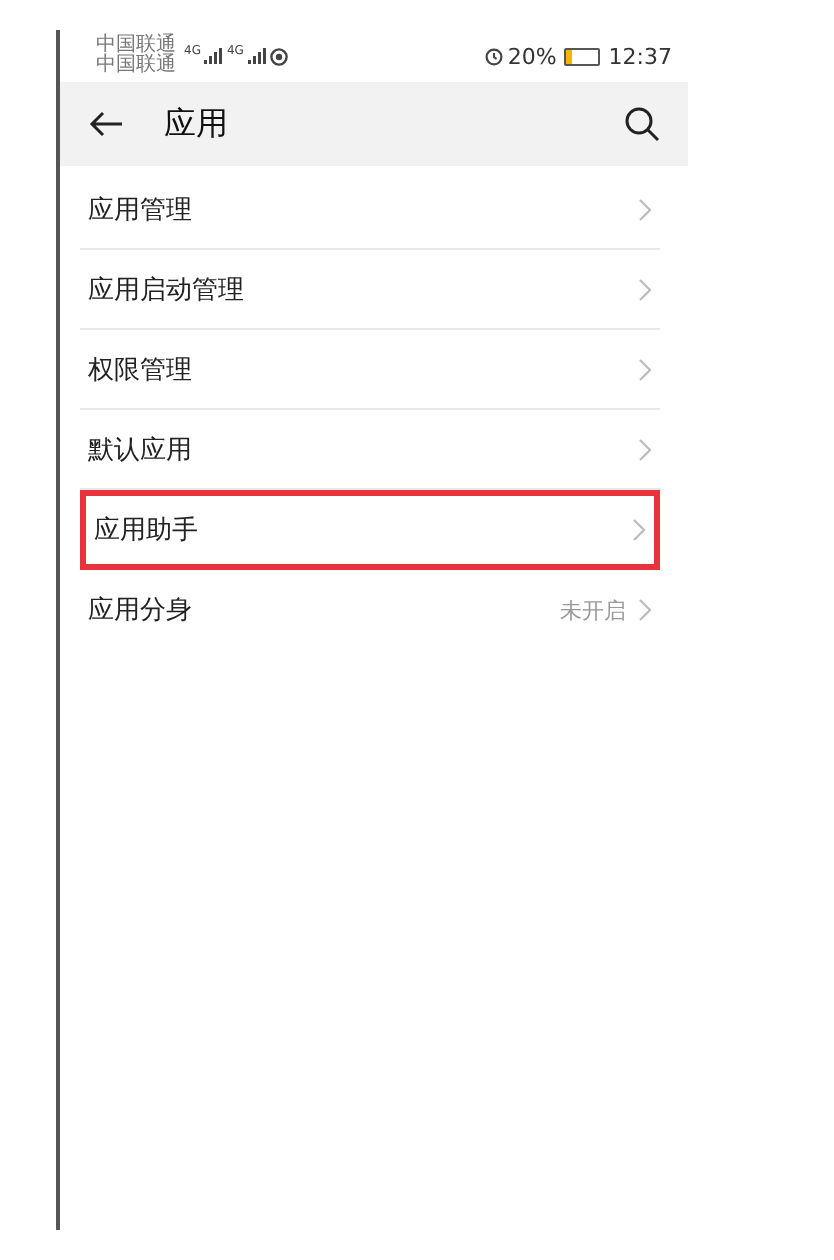 This screenshot has width=834, height=1260. Describe the element at coordinates (167, 290) in the screenshot. I see `item-label: 应用启动管理` at that location.